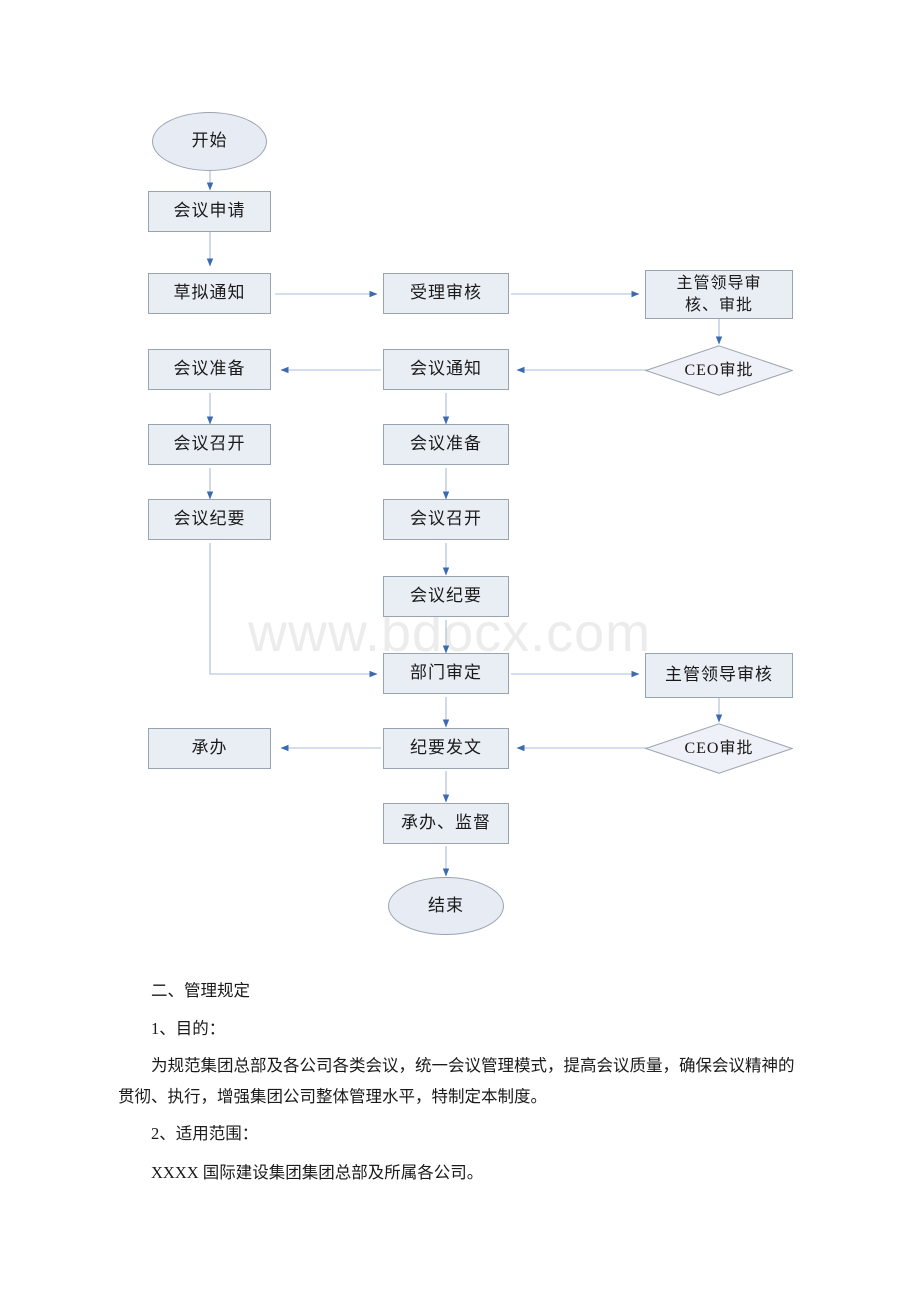 The image size is (920, 1302). I want to click on node-ceo-approve-1: CEO审批, so click(719, 370).